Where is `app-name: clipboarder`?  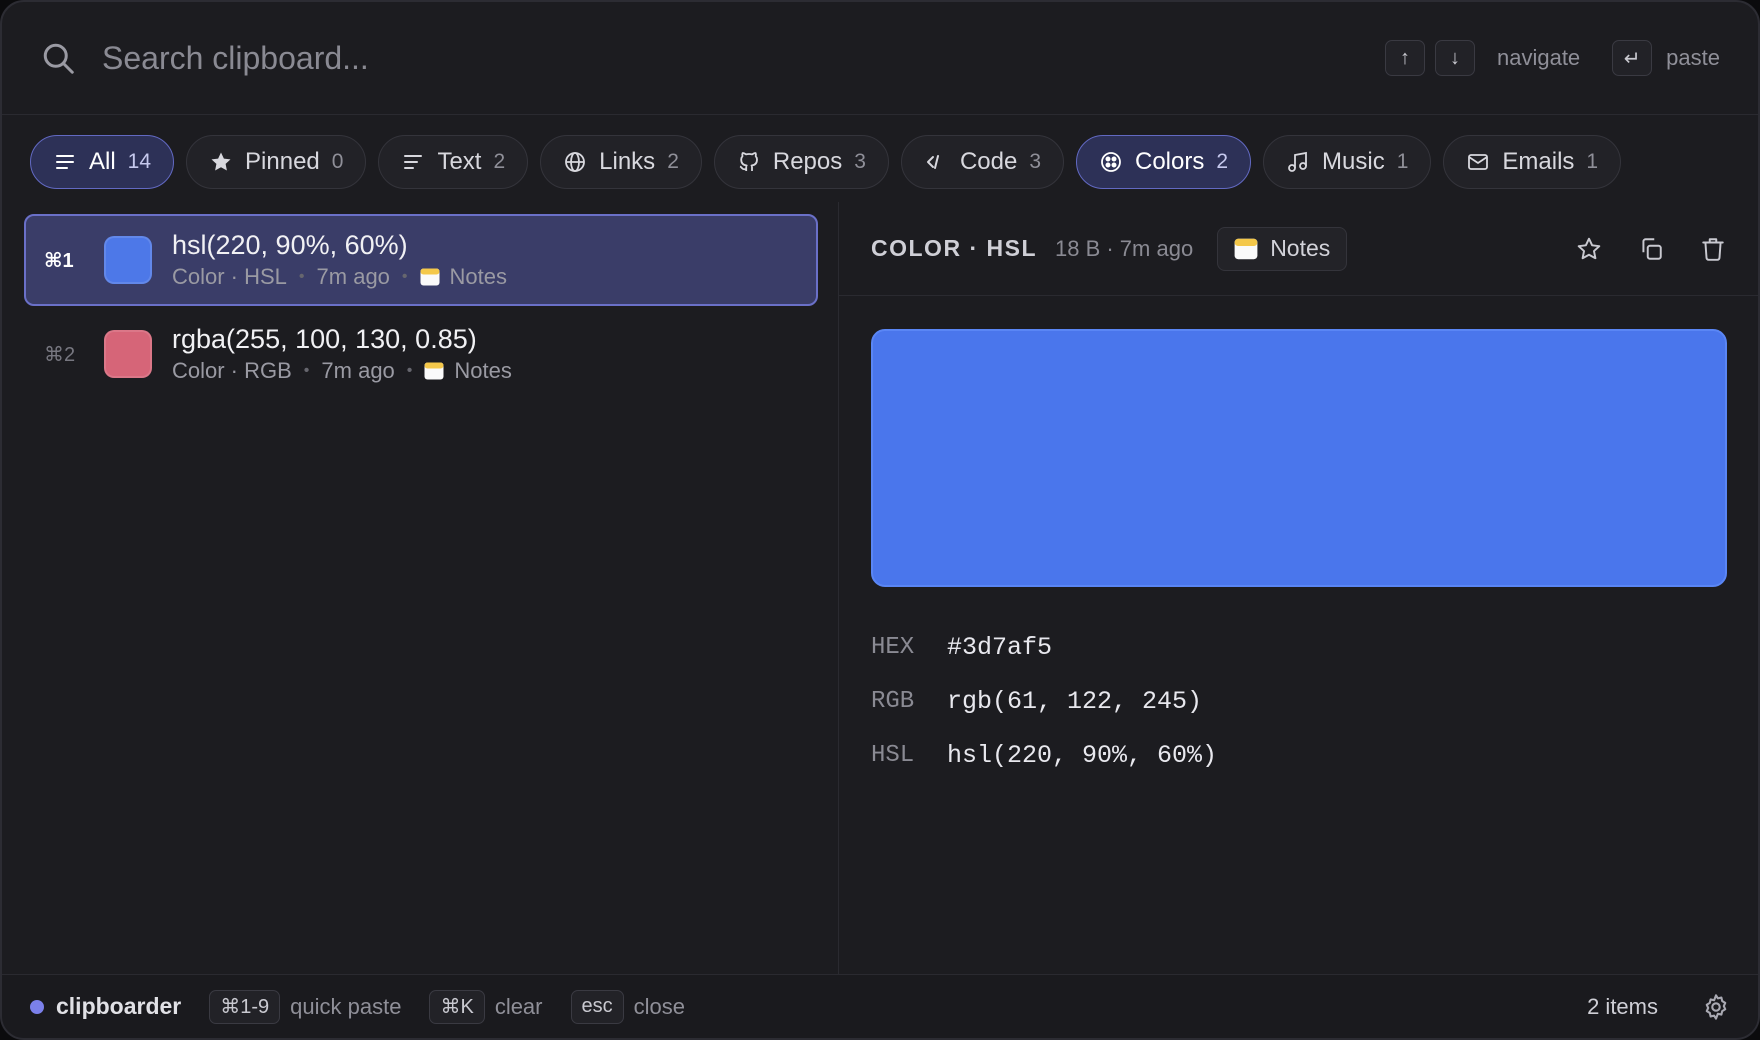 app-name: clipboarder is located at coordinates (119, 1006).